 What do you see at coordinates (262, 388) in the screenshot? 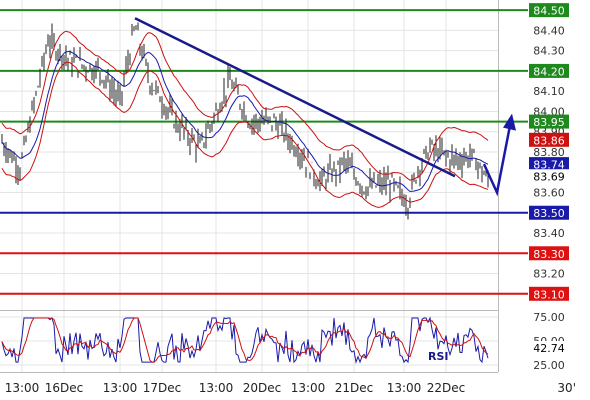
I see `time-tick-label: 20Dec` at bounding box center [262, 388].